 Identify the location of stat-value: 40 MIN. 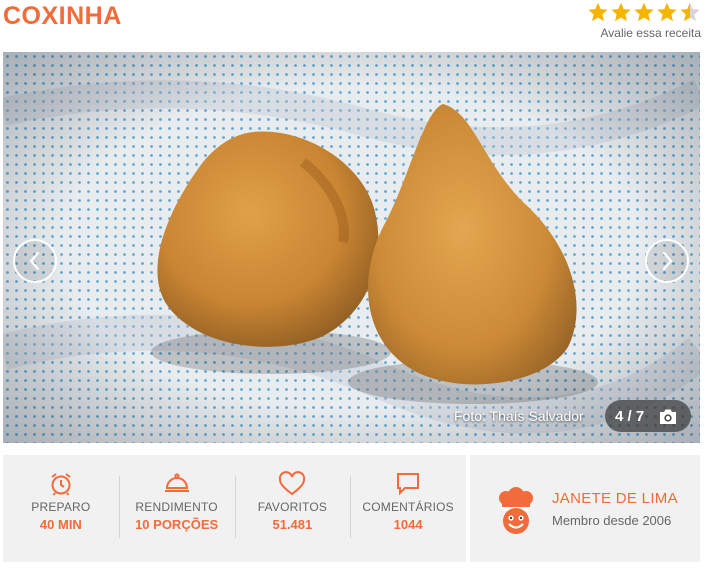
(60, 524).